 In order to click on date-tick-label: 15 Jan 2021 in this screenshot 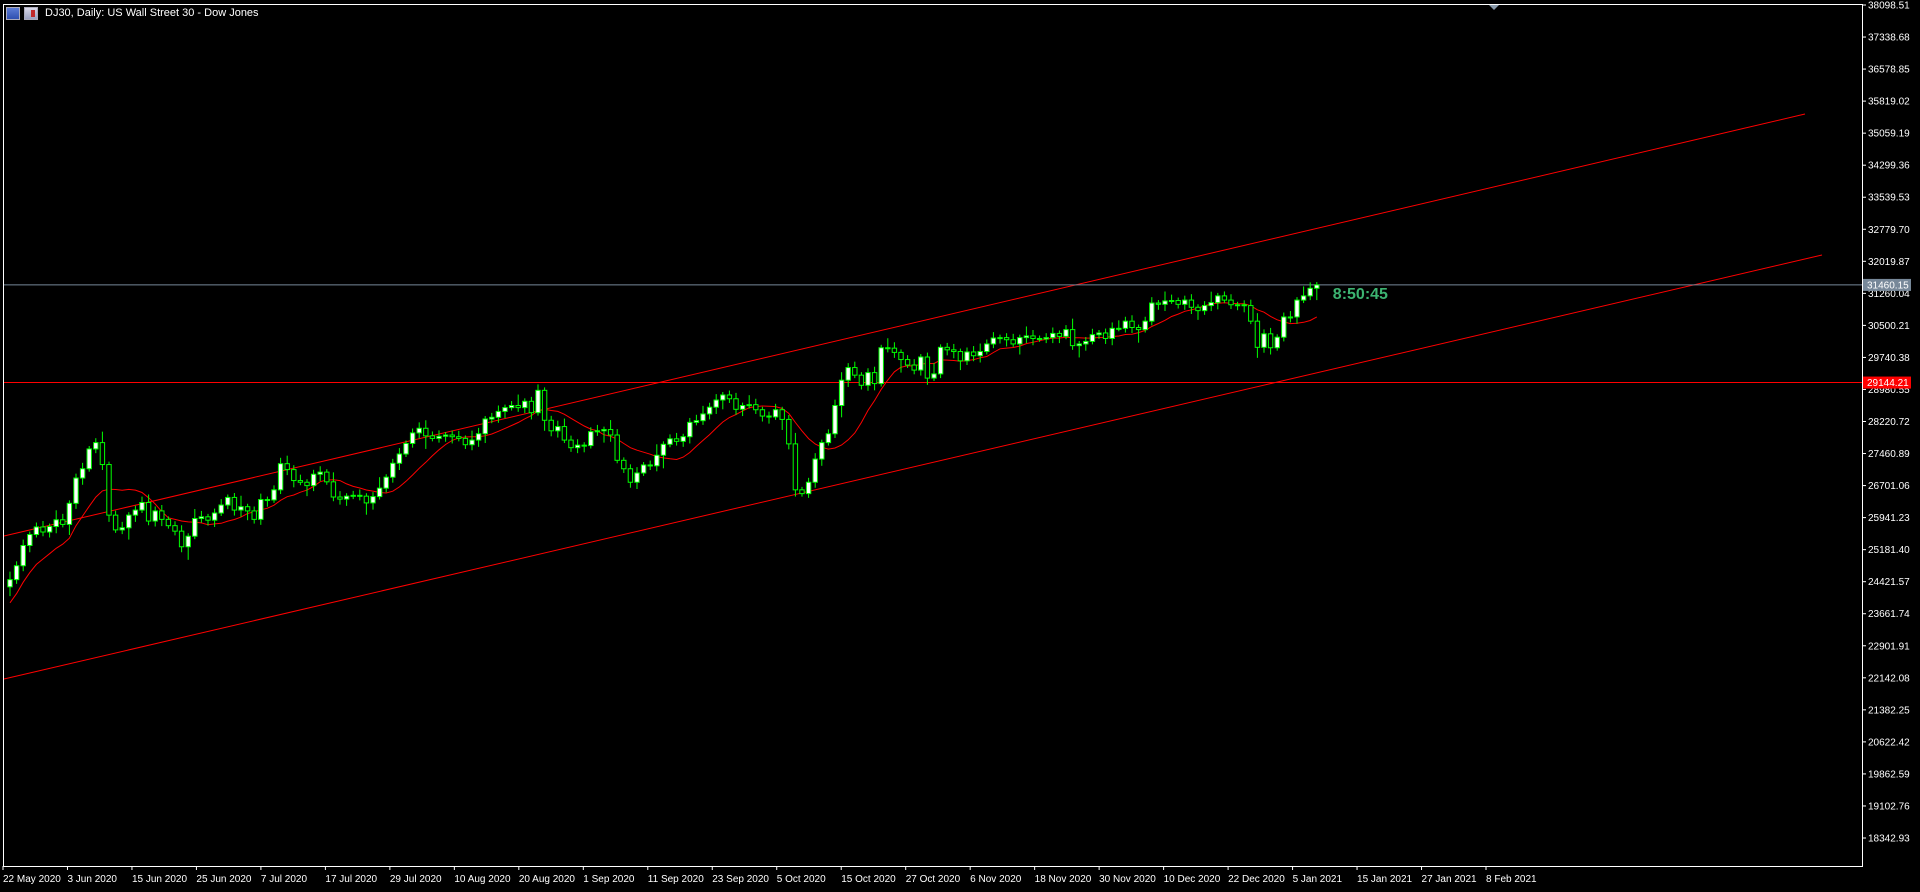, I will do `click(1384, 879)`.